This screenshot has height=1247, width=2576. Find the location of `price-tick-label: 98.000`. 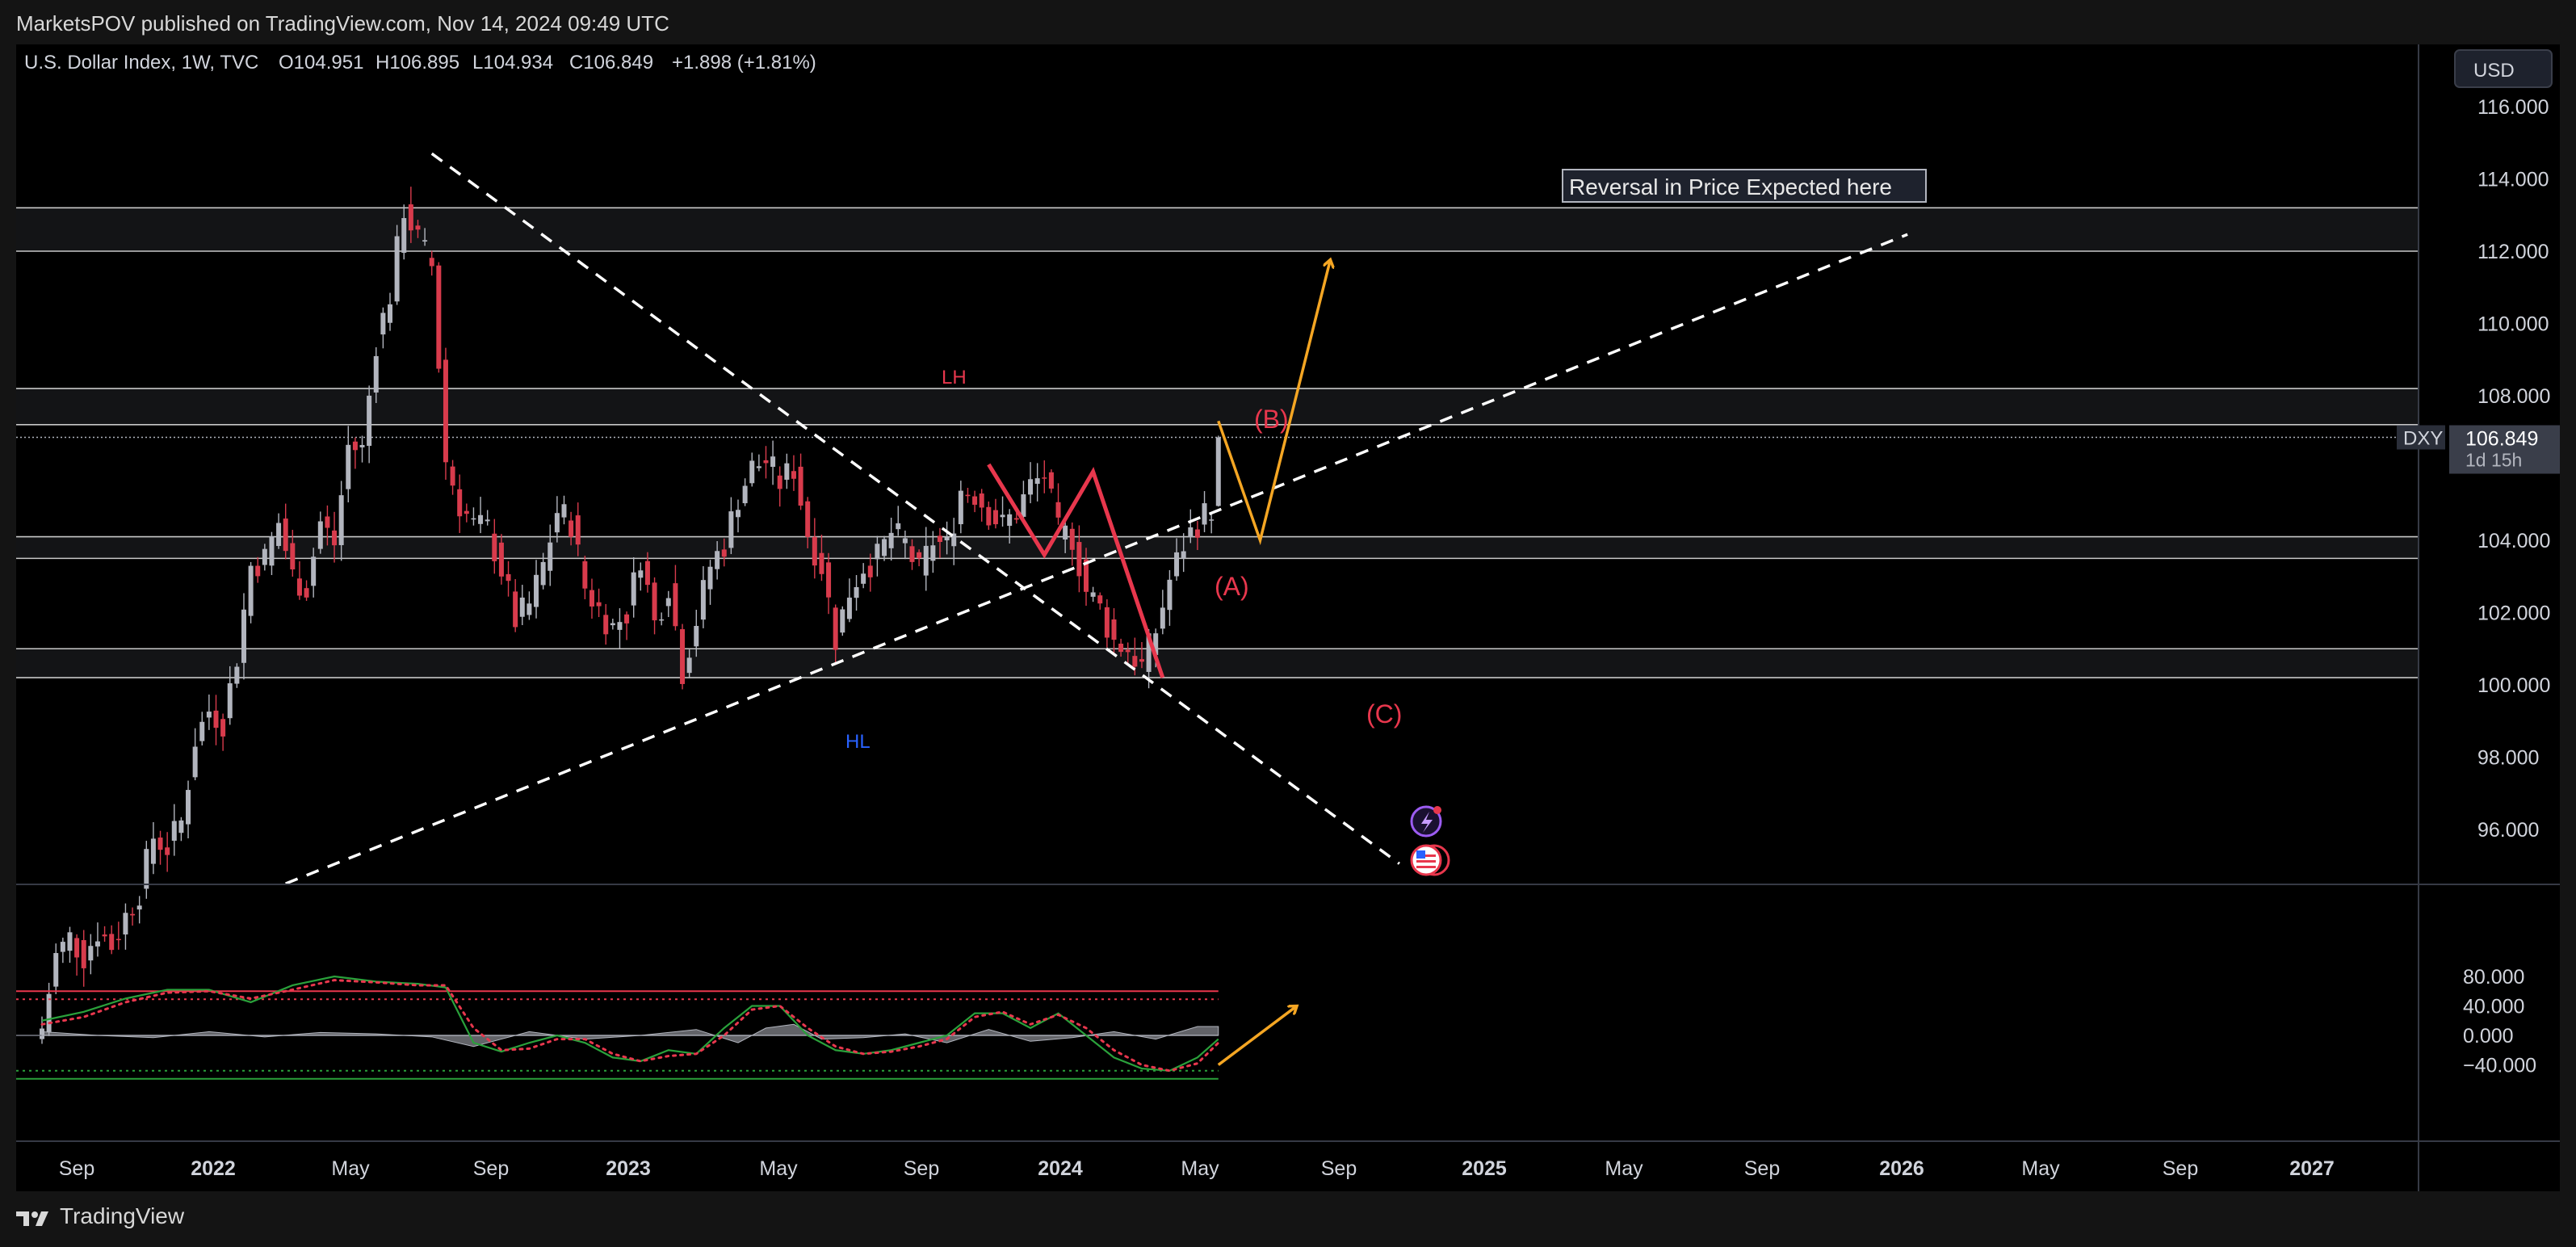

price-tick-label: 98.000 is located at coordinates (2508, 759).